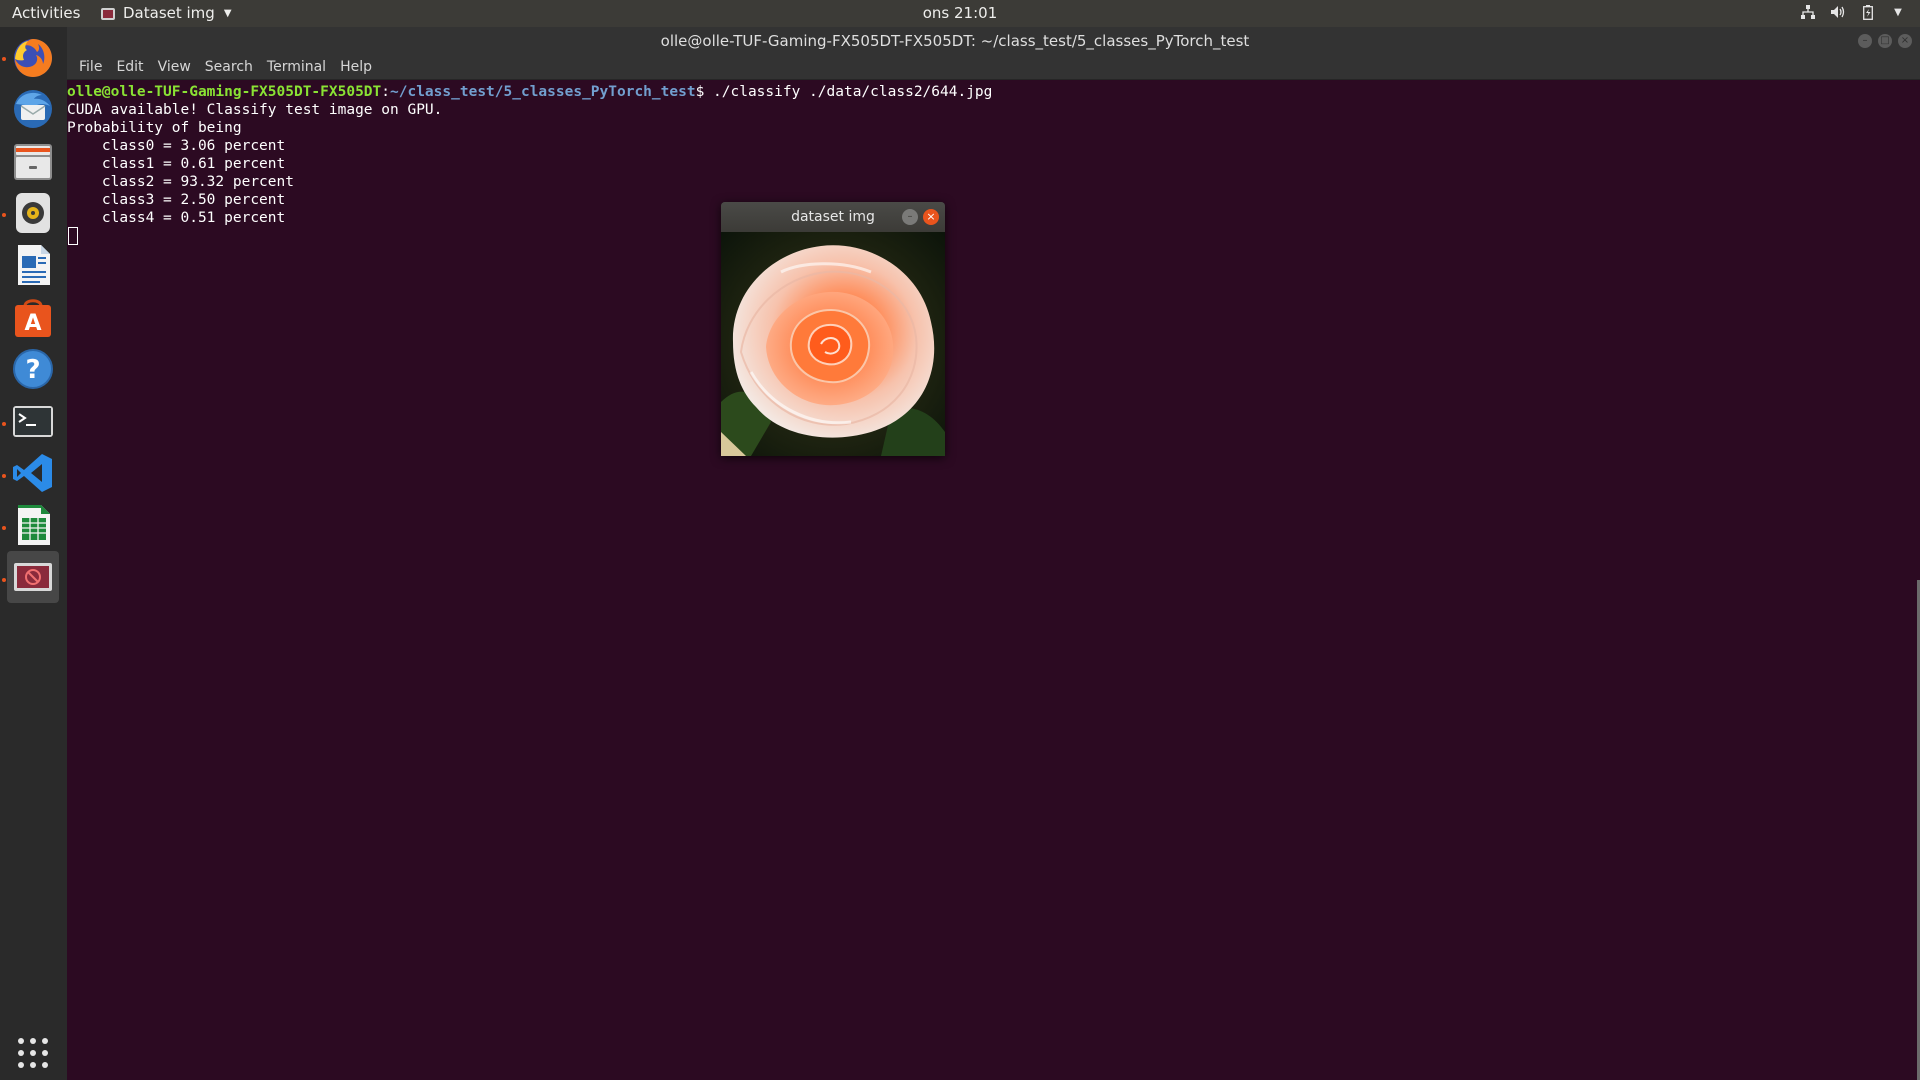  What do you see at coordinates (296, 67) in the screenshot?
I see `menu-terminal: Terminal` at bounding box center [296, 67].